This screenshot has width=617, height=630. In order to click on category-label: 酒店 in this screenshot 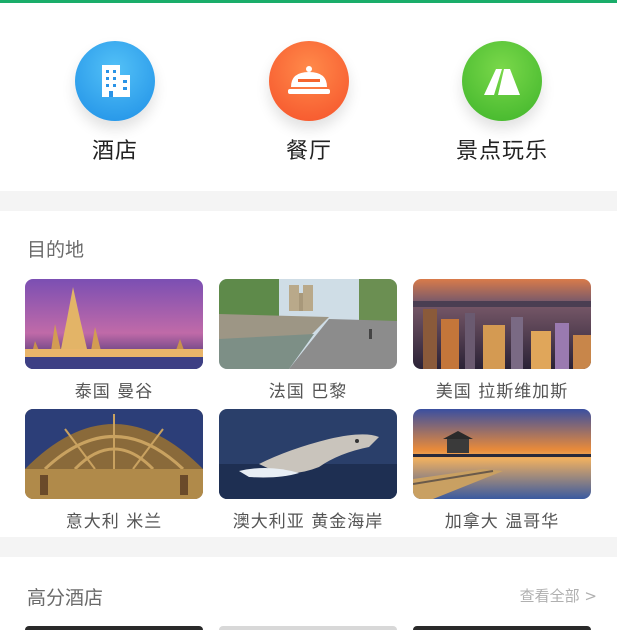, I will do `click(114, 151)`.